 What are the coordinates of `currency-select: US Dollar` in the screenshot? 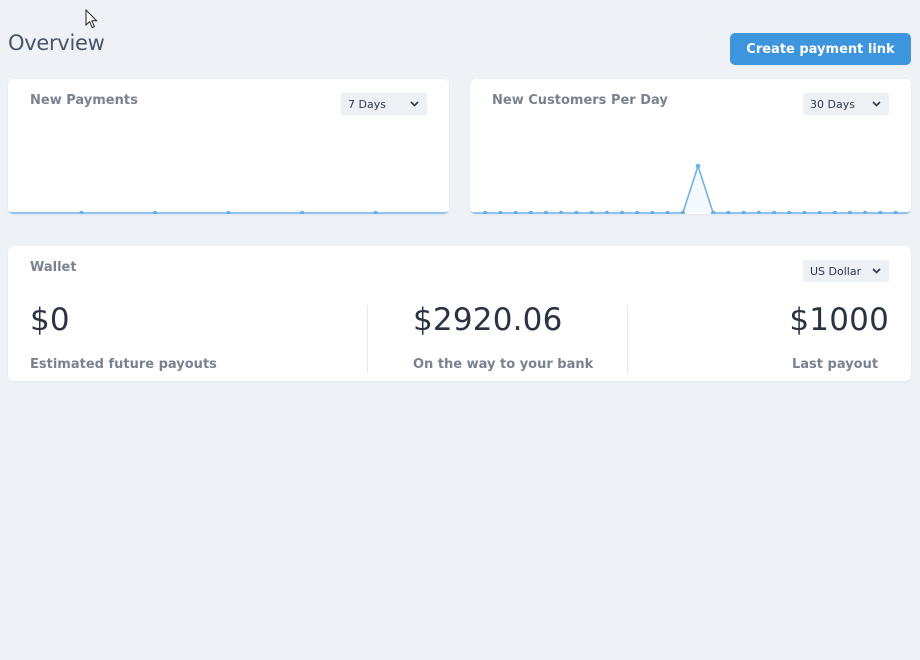 It's located at (846, 271).